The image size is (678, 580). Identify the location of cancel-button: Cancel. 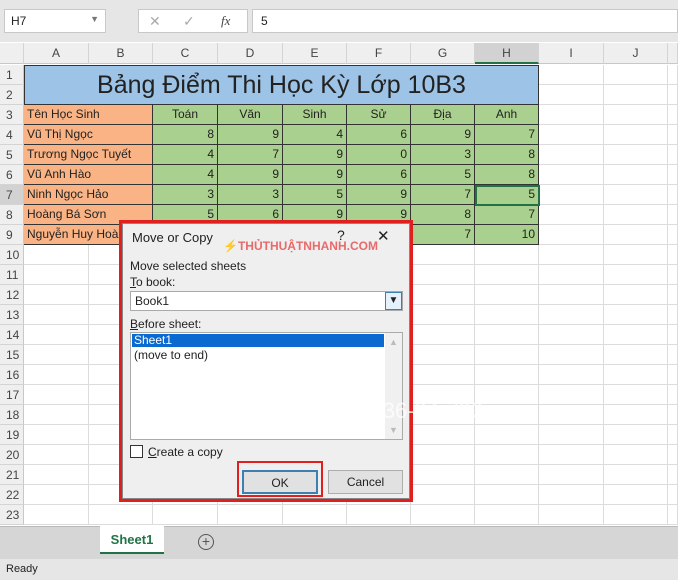
(365, 482).